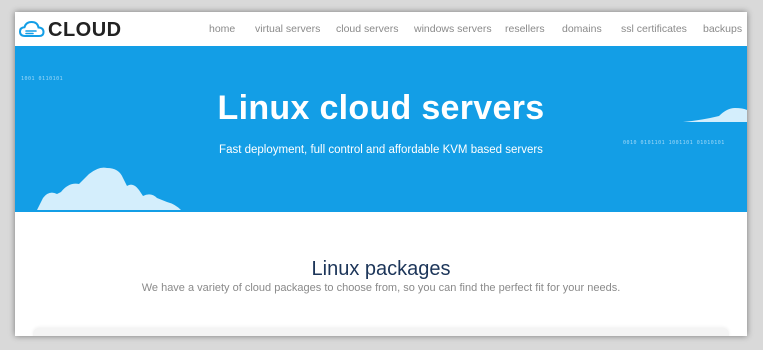 The image size is (763, 350). What do you see at coordinates (109, 188) in the screenshot?
I see `cloud-illustration-left` at bounding box center [109, 188].